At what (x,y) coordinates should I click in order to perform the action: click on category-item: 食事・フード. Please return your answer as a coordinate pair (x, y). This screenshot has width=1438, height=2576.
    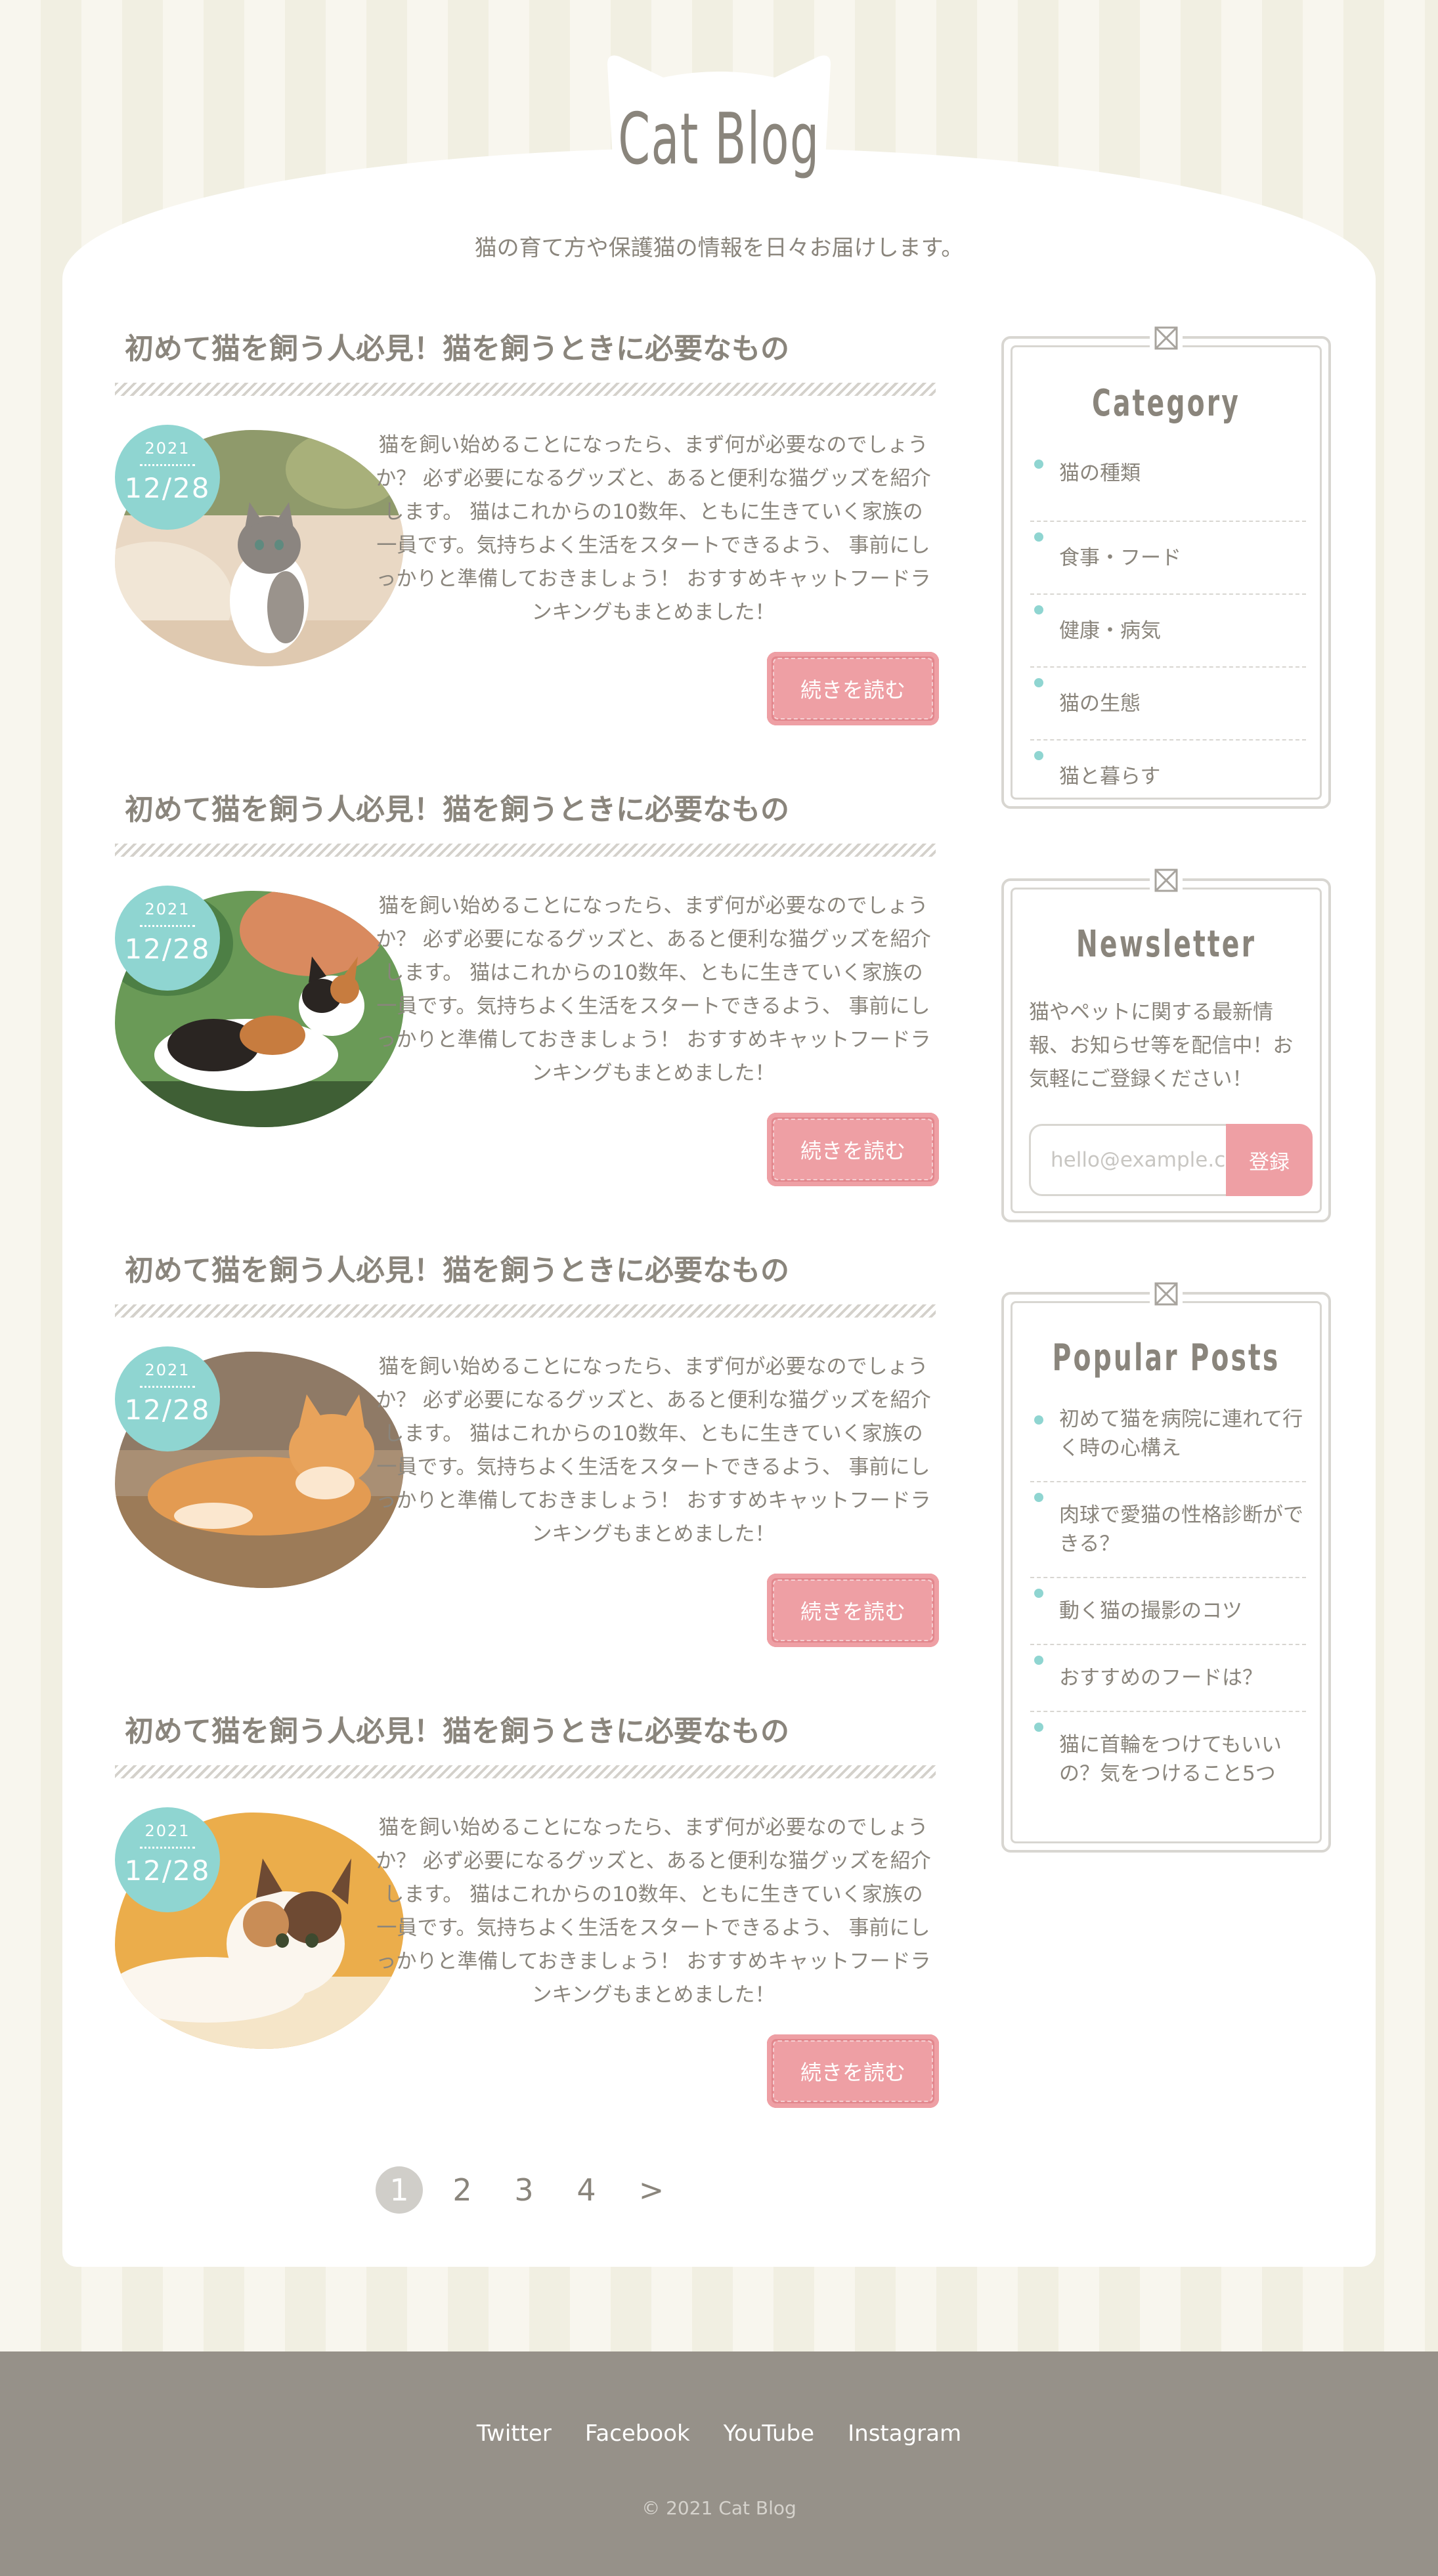
    Looking at the image, I should click on (1168, 558).